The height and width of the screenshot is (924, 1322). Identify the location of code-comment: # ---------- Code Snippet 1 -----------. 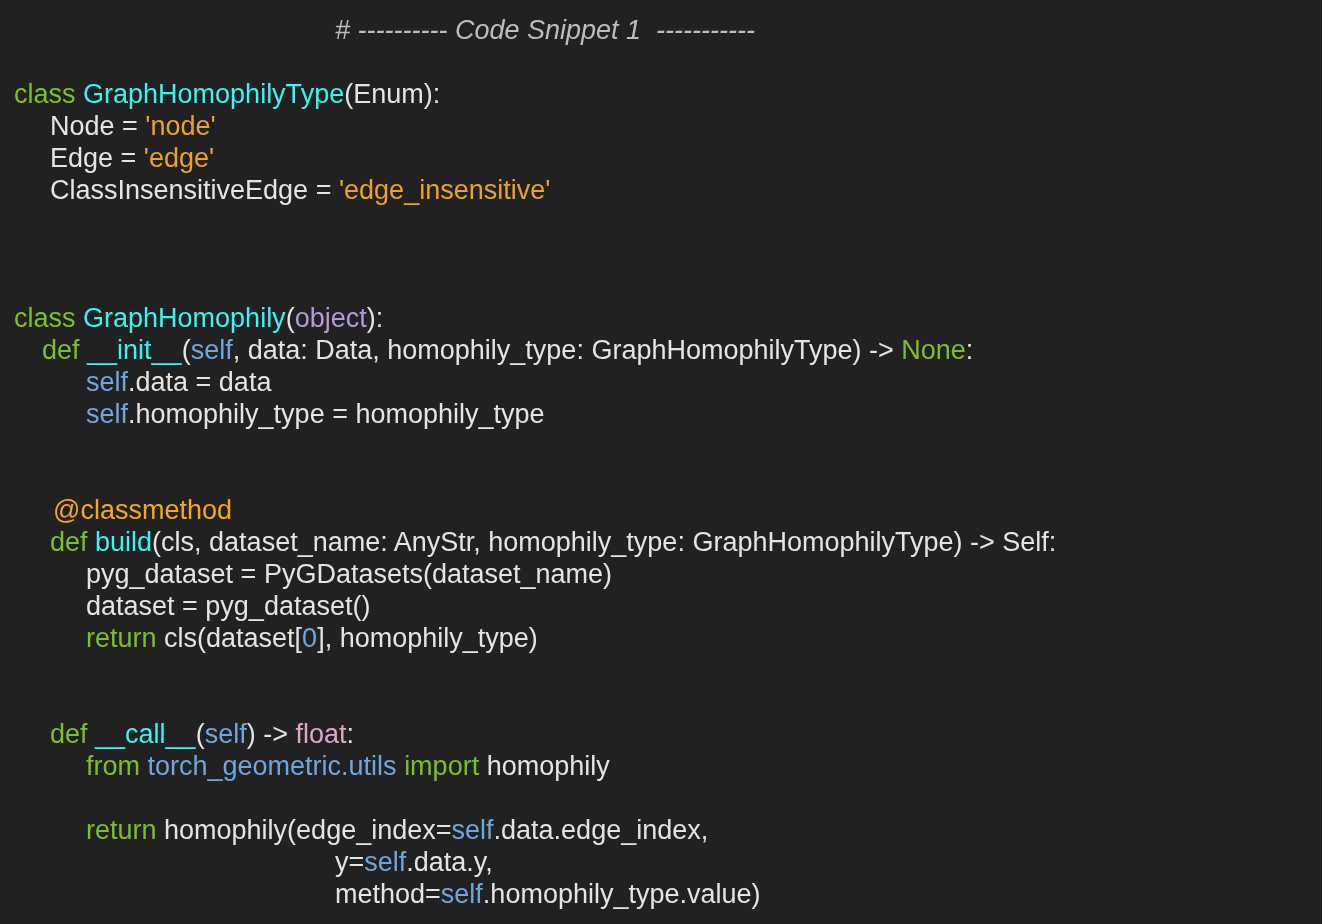
(544, 30).